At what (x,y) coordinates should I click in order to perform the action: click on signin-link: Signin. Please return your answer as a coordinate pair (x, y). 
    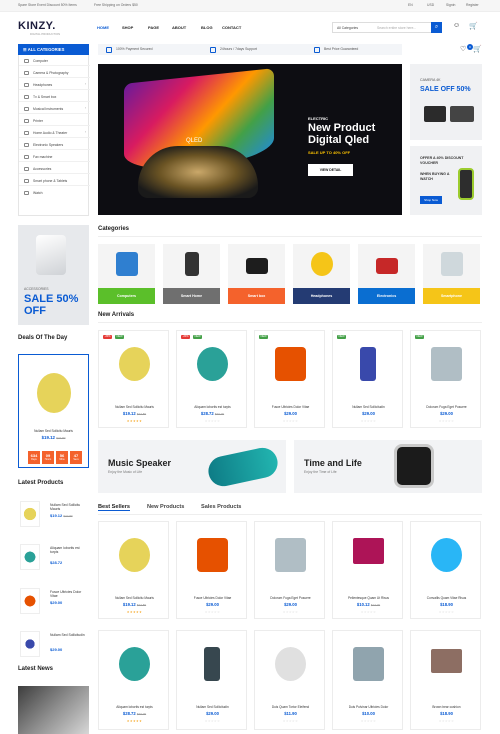
    Looking at the image, I should click on (450, 5).